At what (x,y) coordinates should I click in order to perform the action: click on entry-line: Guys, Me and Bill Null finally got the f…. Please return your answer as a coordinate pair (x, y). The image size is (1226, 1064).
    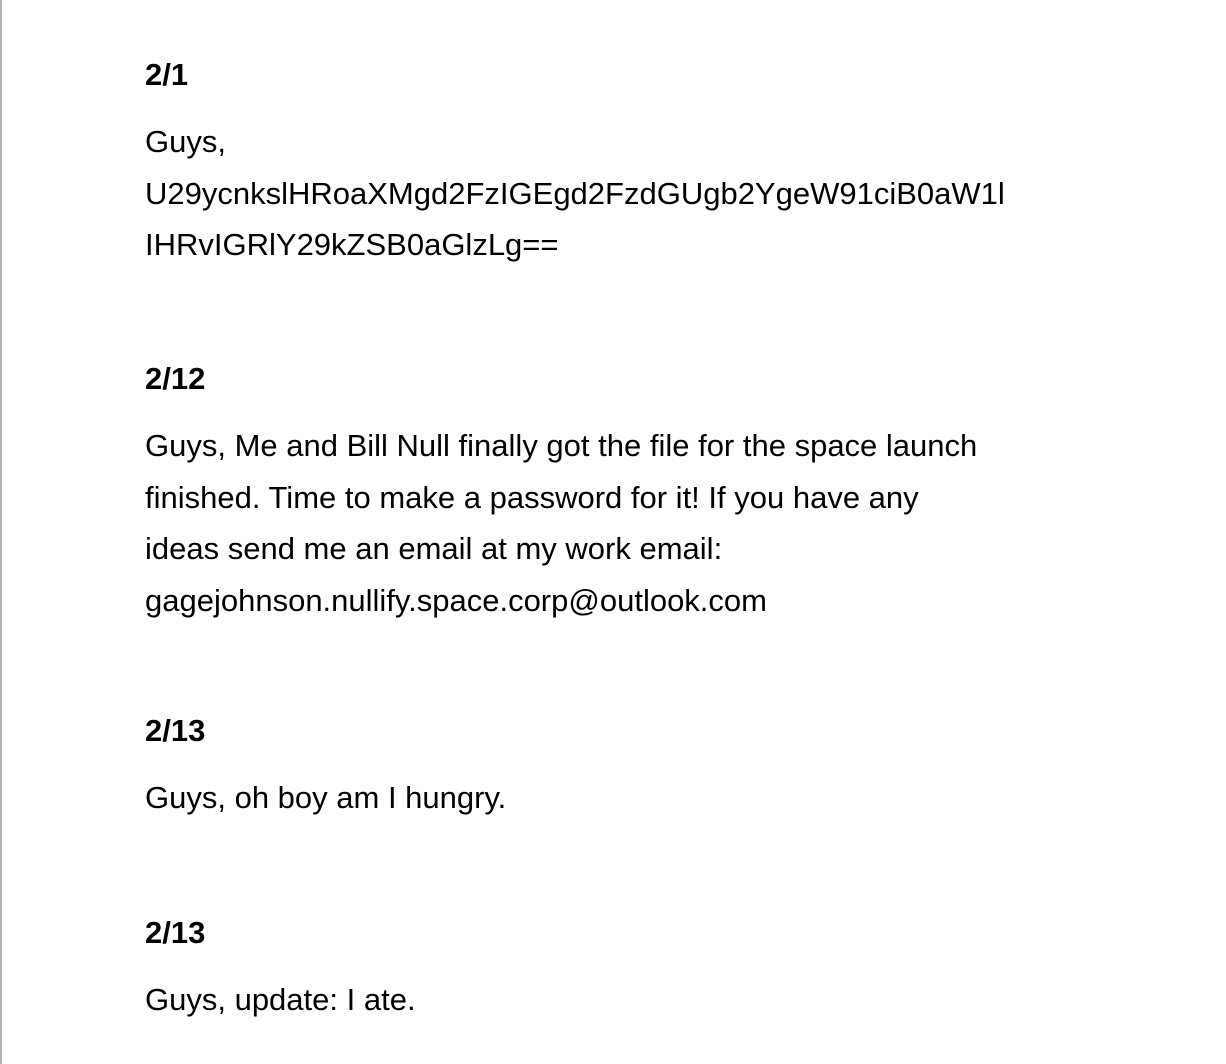
    Looking at the image, I should click on (561, 445).